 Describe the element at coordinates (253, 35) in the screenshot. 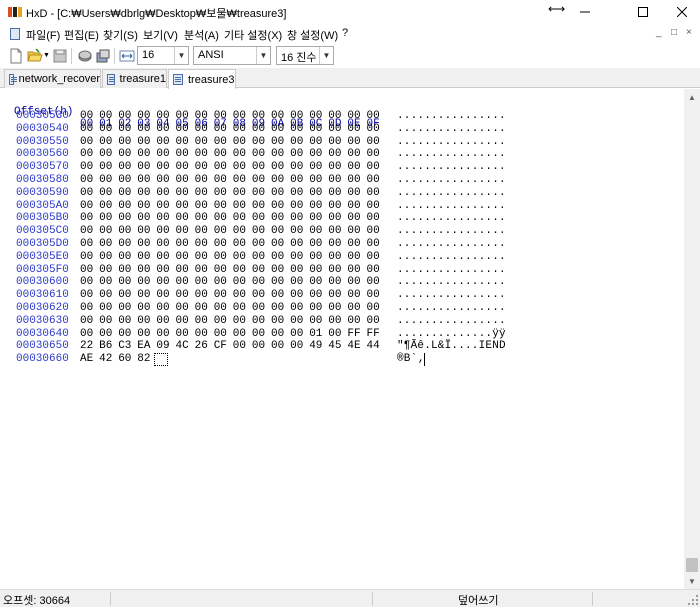

I see `menu-extras: 기타 설정(X)` at that location.